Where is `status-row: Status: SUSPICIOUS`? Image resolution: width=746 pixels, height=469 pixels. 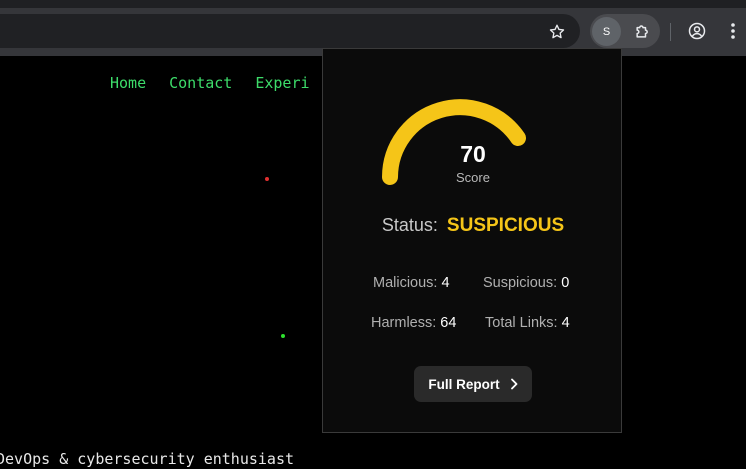
status-row: Status: SUSPICIOUS is located at coordinates (473, 226).